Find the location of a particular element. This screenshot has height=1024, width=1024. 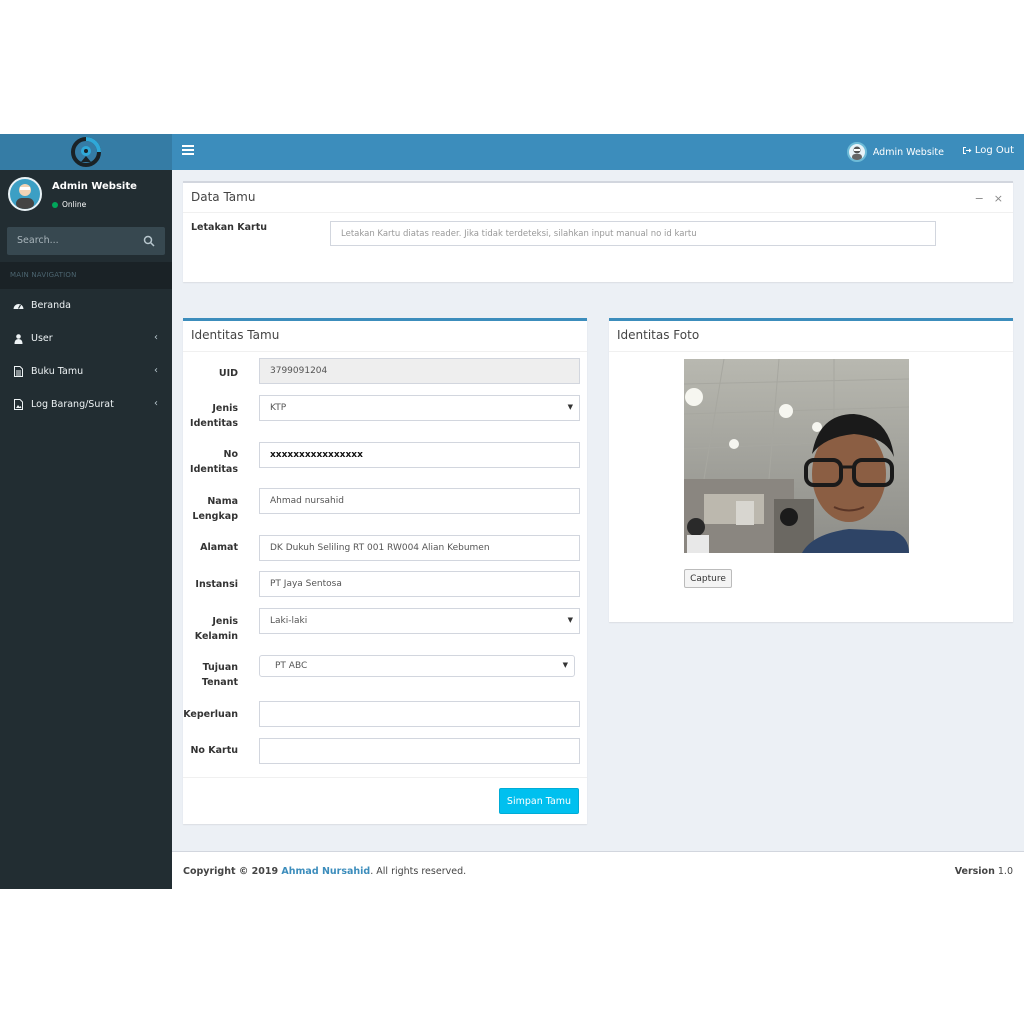

jenis-identitas-label: Jenis Identitas is located at coordinates (210, 416).